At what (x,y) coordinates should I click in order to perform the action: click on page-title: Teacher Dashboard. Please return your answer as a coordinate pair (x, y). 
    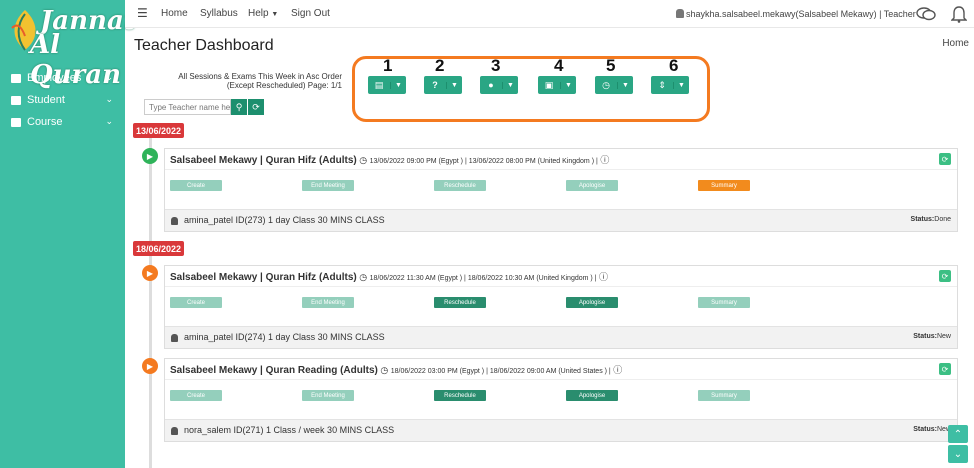
    Looking at the image, I should click on (204, 45).